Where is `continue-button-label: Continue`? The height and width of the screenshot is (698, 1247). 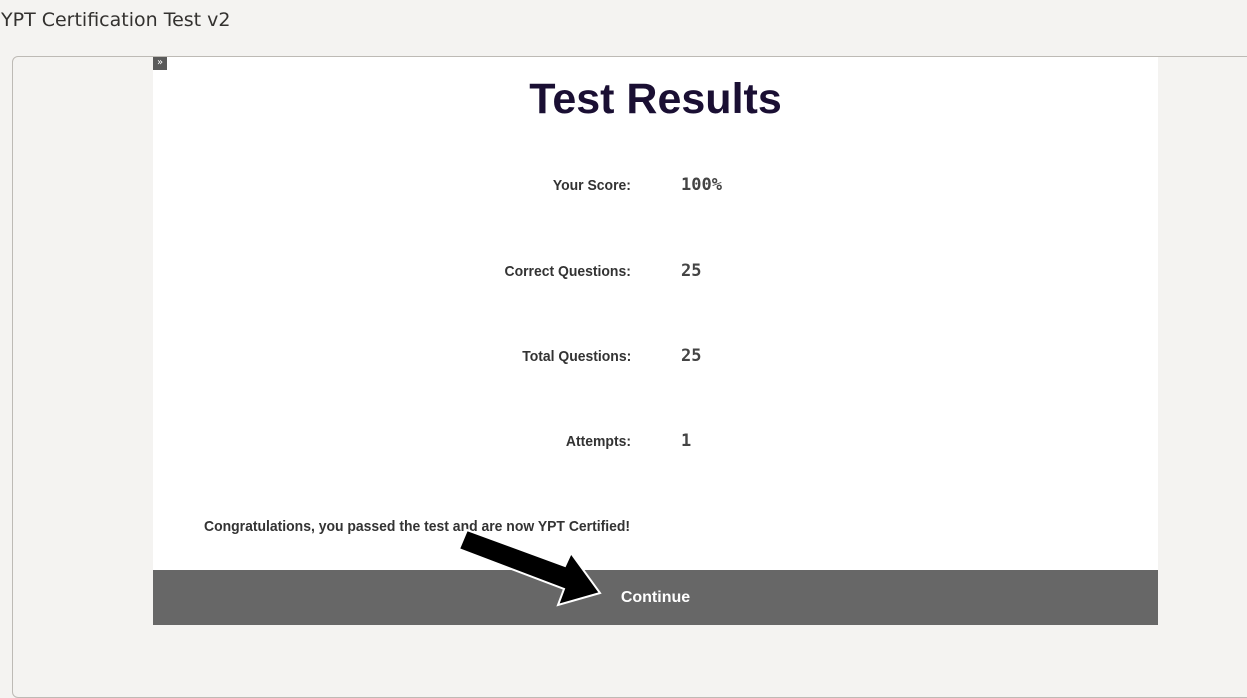 continue-button-label: Continue is located at coordinates (655, 597).